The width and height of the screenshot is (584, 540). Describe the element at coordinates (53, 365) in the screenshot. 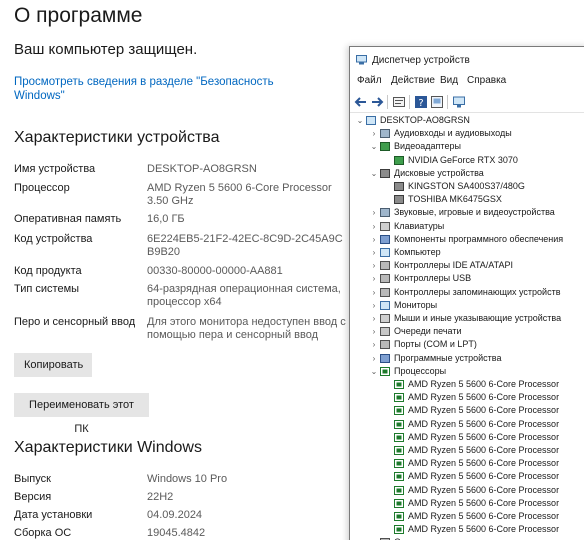

I see `copy-button: Копировать` at that location.